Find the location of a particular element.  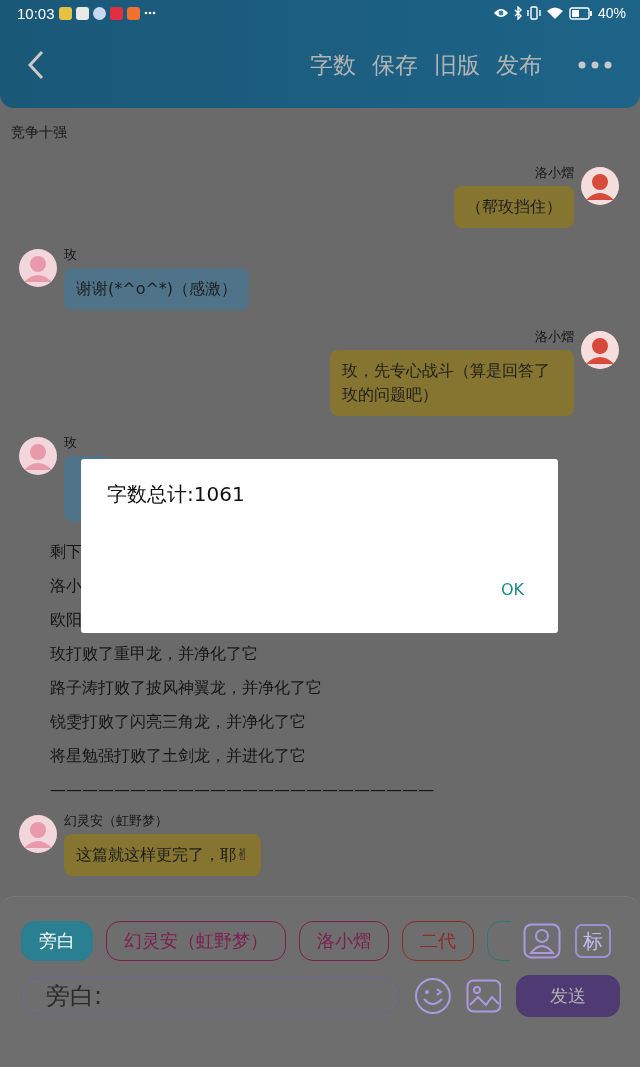

message-bubble: 谢谢(*^o^*)（感激） is located at coordinates (157, 289).